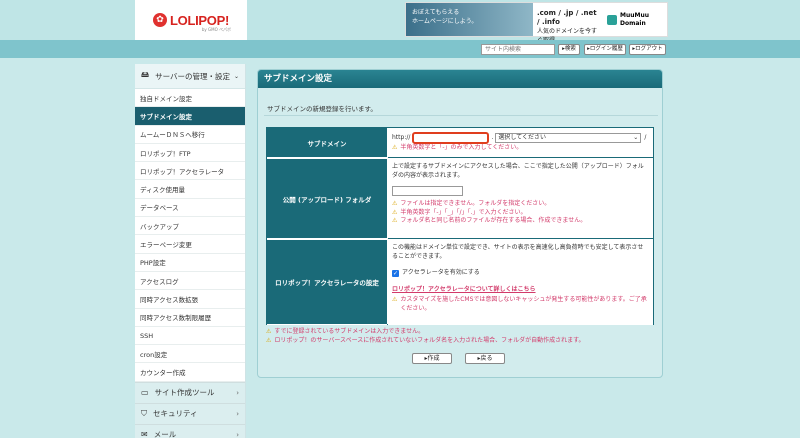 The image size is (800, 438). I want to click on muumuu-icon, so click(612, 19).